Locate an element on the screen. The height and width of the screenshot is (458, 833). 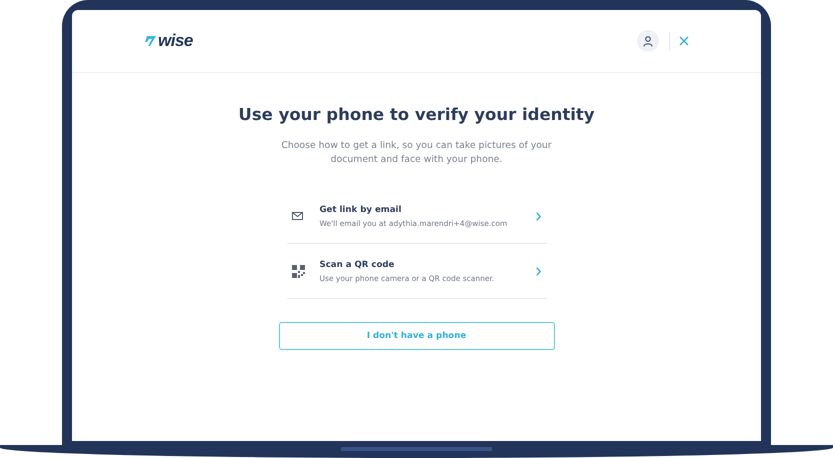
flag-icon is located at coordinates (150, 41).